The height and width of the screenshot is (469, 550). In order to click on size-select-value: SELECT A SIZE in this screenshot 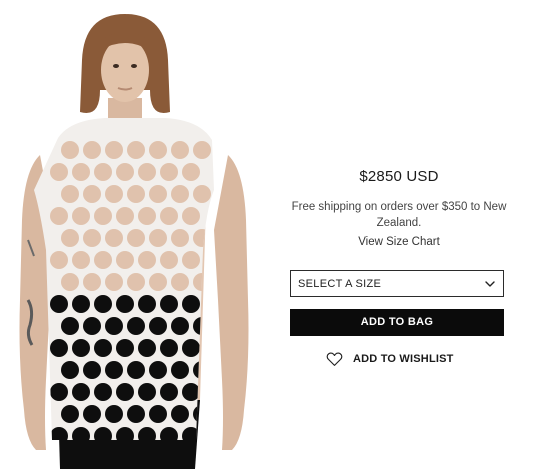, I will do `click(340, 284)`.